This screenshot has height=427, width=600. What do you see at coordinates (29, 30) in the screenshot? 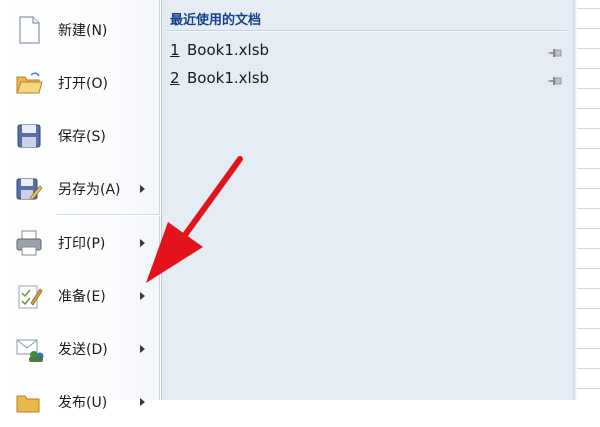
I see `new-document-icon` at bounding box center [29, 30].